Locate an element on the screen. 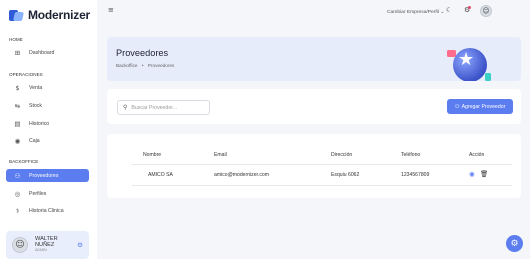  topbar: ≡ Cambiar Empresa/Perfil ⌄ ☾ ⚙ ☺ is located at coordinates (313, 12).